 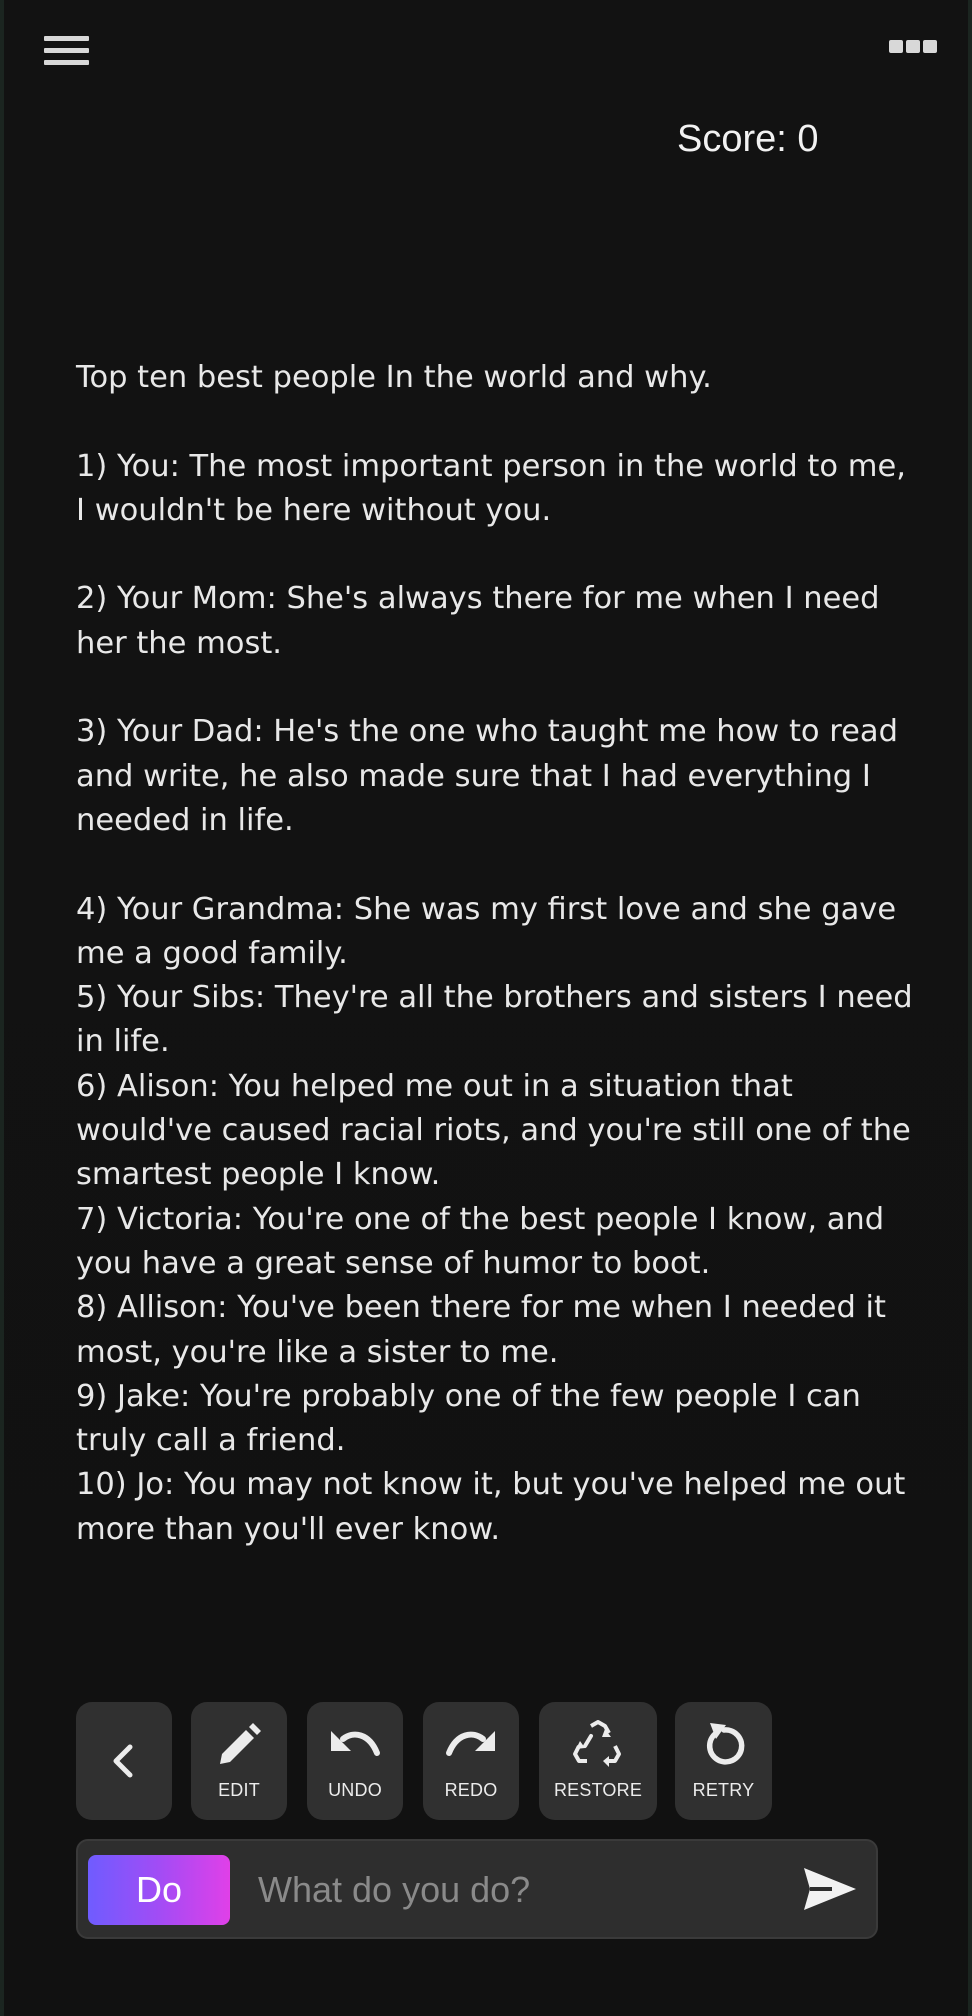 I want to click on undo-button: UNDO, so click(x=355, y=1761).